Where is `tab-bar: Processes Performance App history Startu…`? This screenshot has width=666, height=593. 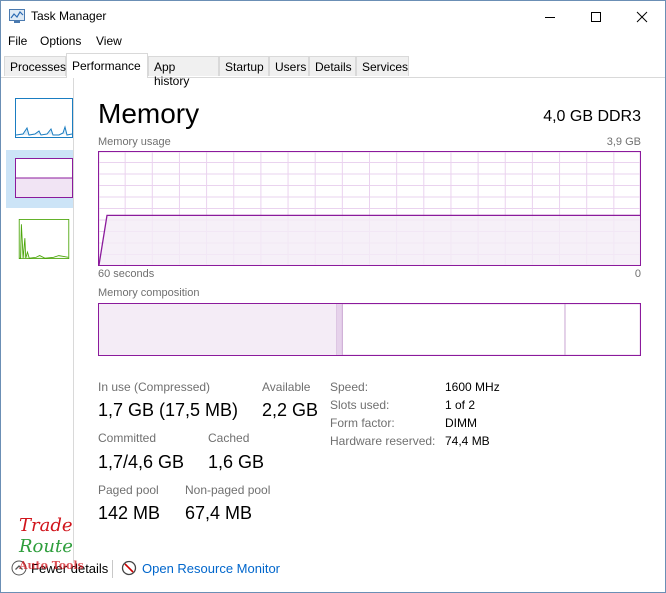 tab-bar: Processes Performance App history Startu… is located at coordinates (333, 70).